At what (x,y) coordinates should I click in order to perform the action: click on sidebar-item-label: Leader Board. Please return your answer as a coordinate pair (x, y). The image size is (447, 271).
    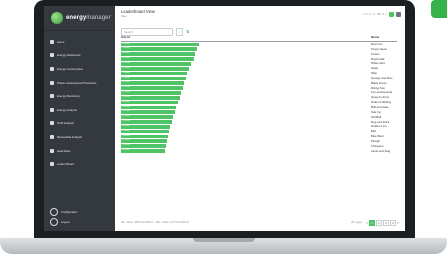
    Looking at the image, I should click on (65, 164).